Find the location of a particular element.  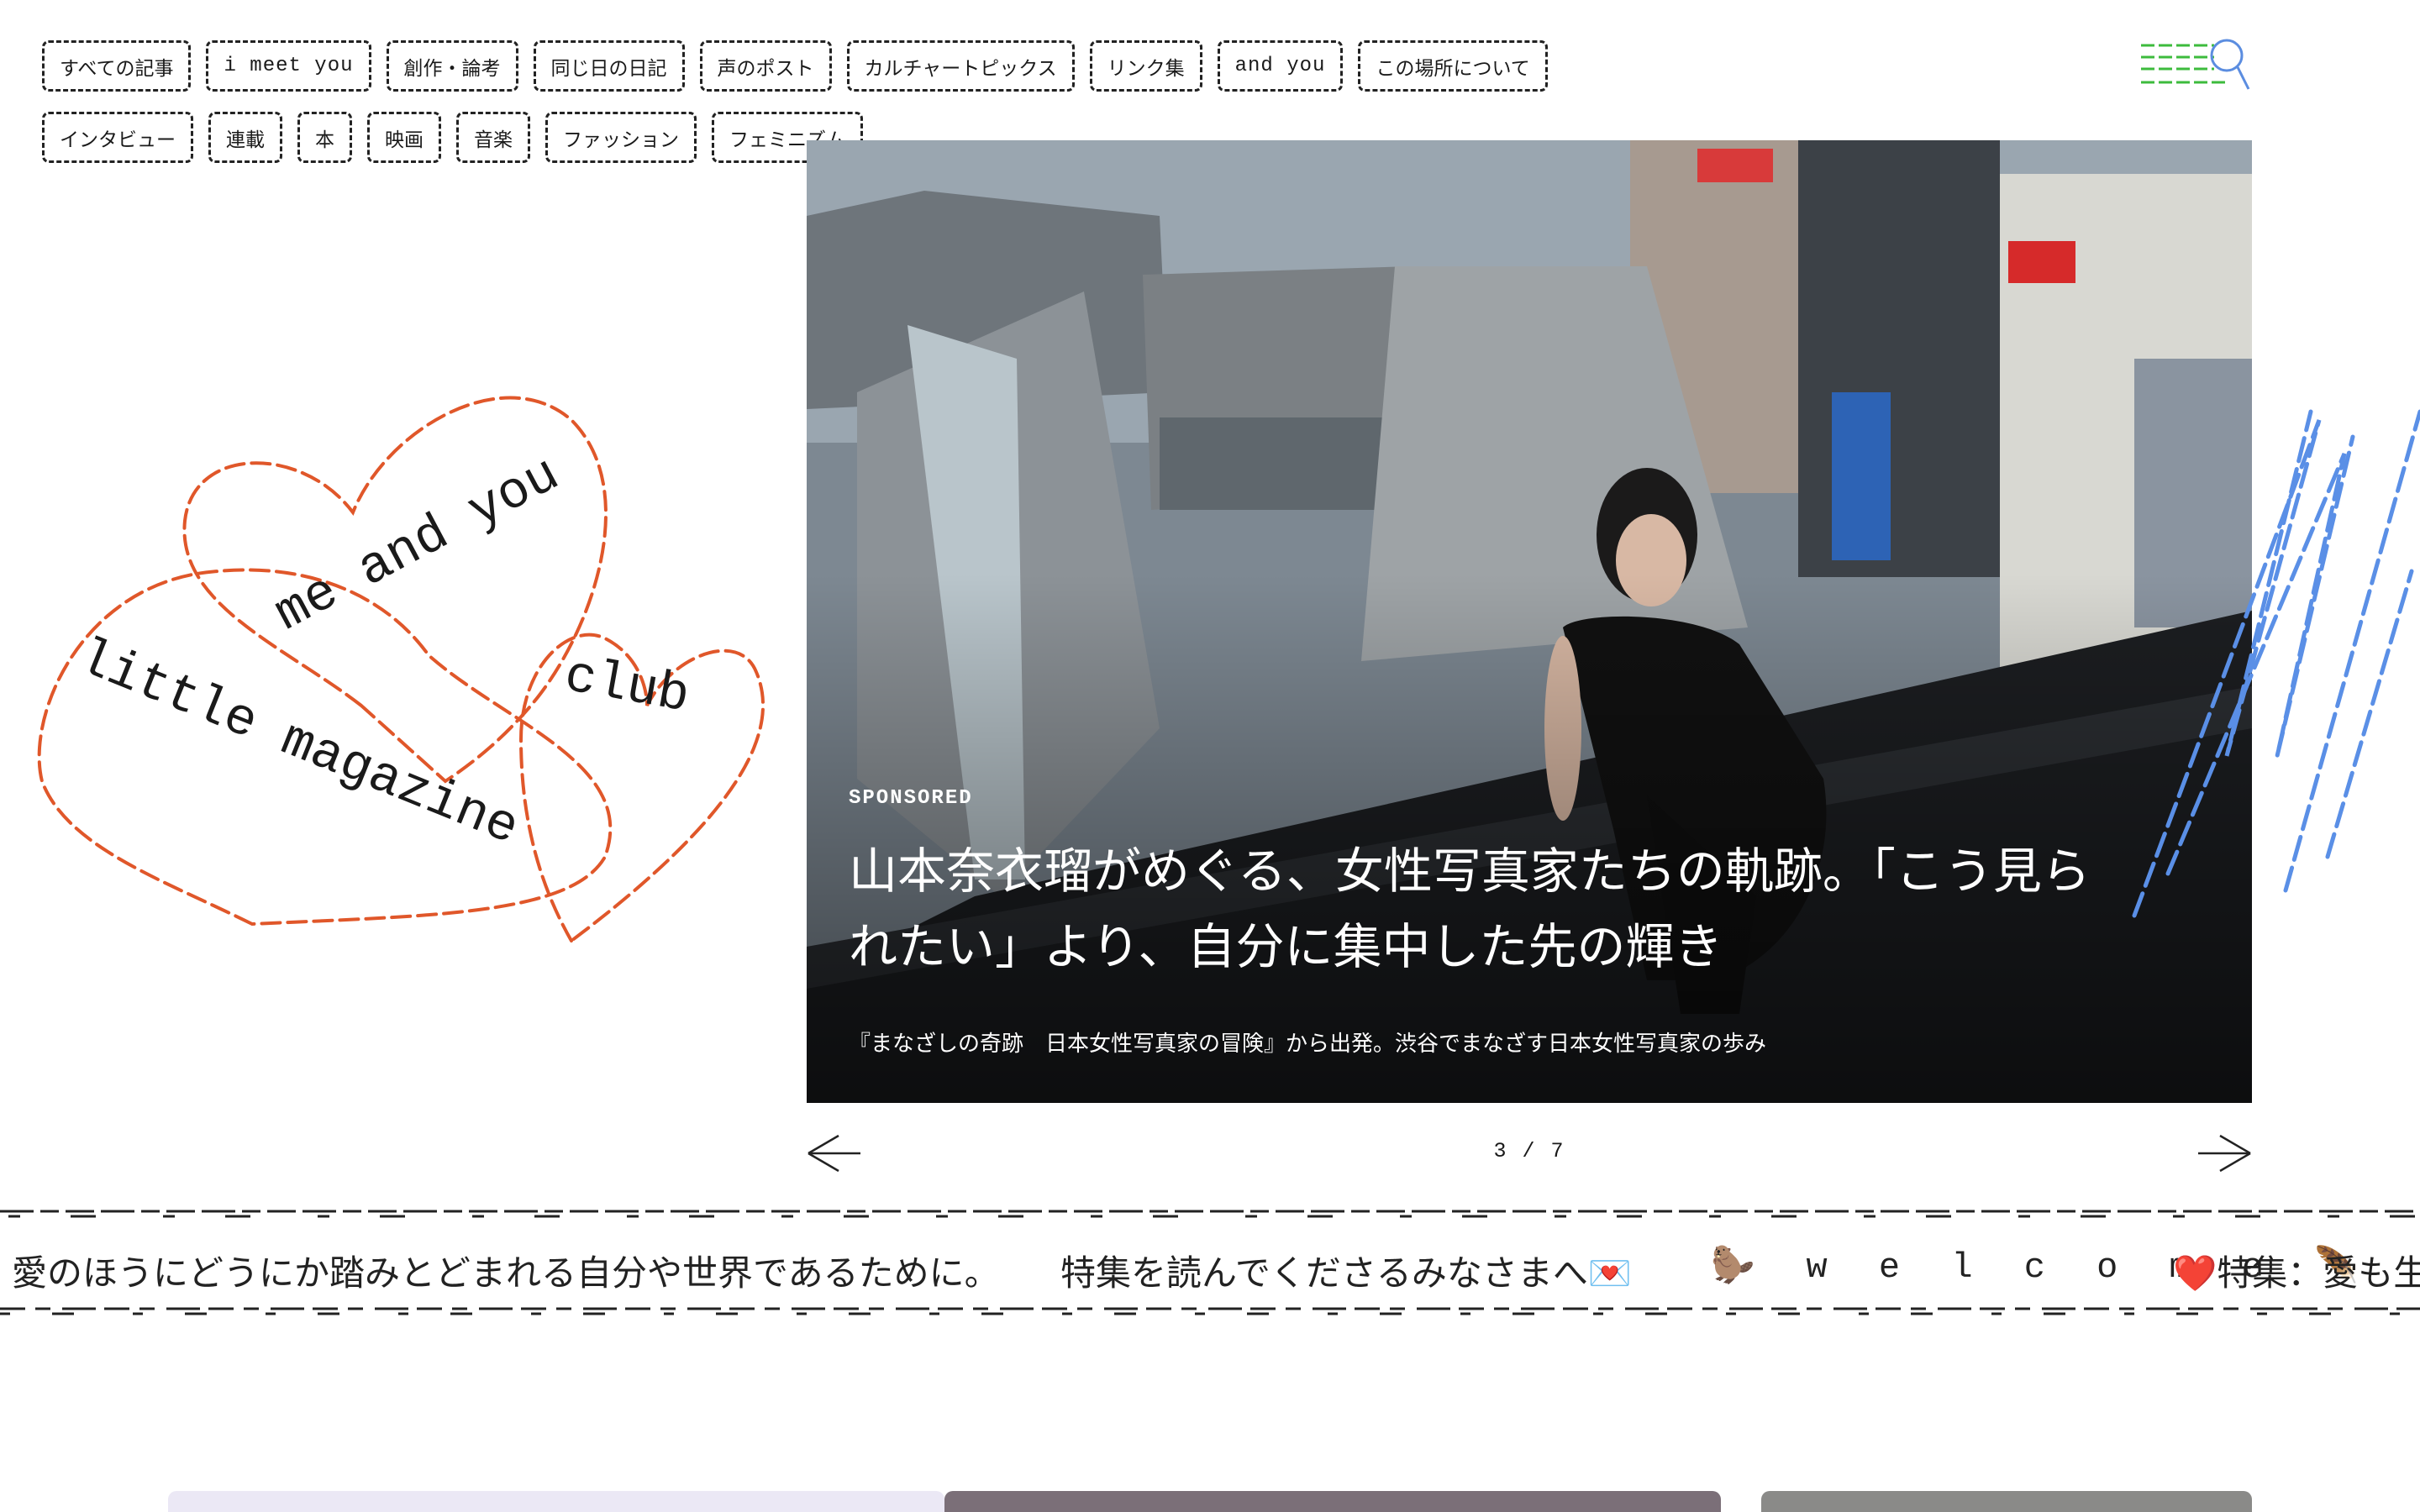

menu-lines-icon is located at coordinates (2195, 64).